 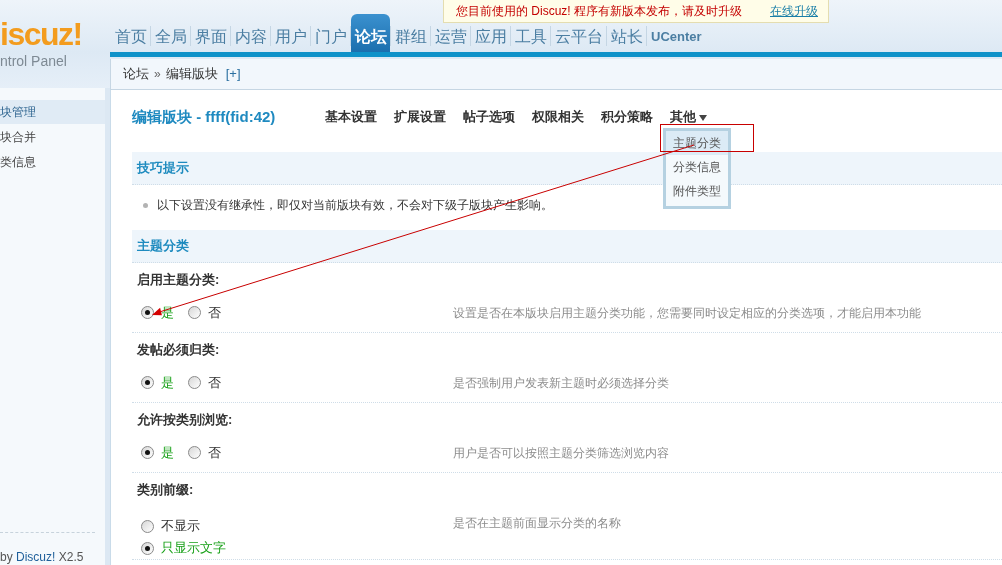 I want to click on menu-item: 主题分类, so click(x=697, y=143).